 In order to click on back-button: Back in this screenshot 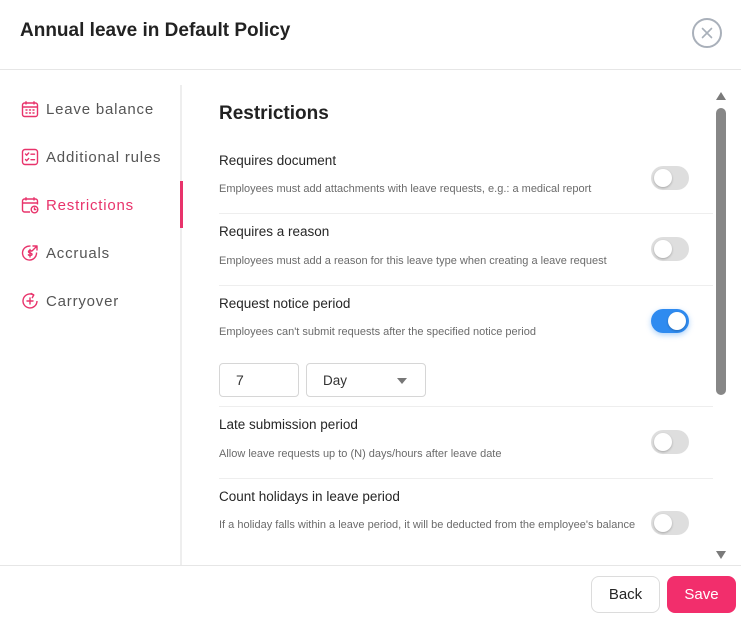, I will do `click(625, 594)`.